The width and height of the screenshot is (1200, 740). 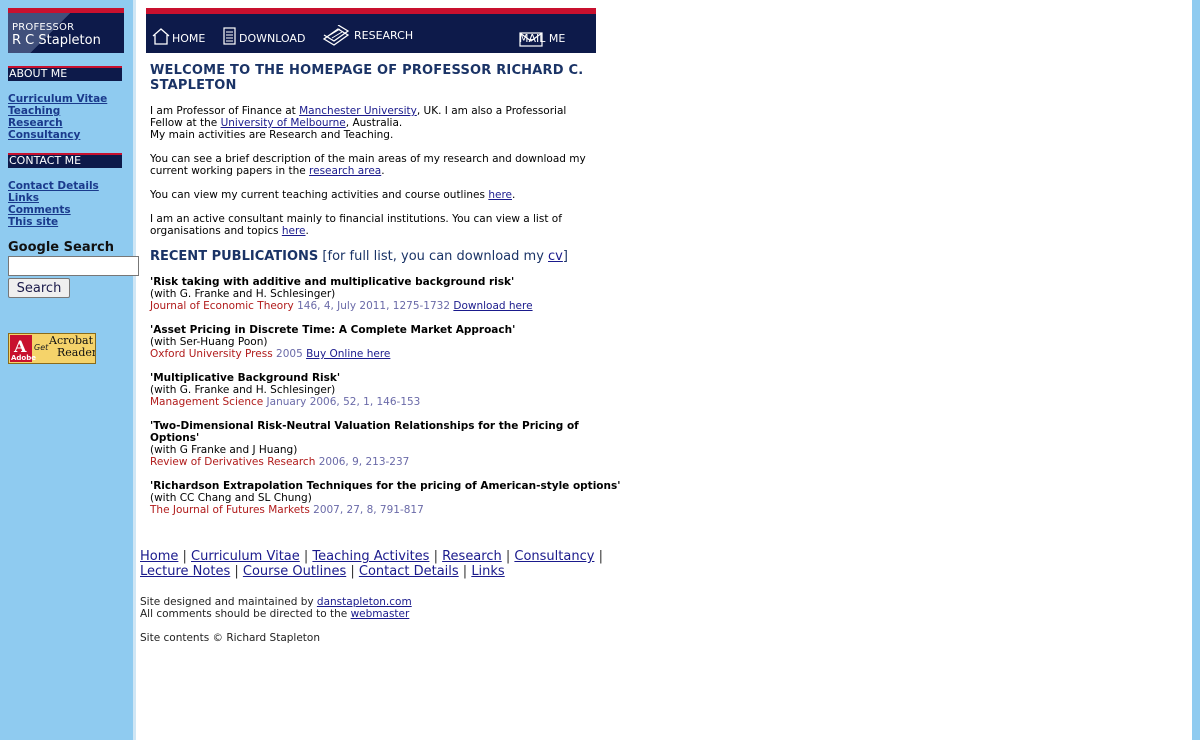 I want to click on site-logo: PROFESSOR R C Stapleton, so click(x=66, y=30).